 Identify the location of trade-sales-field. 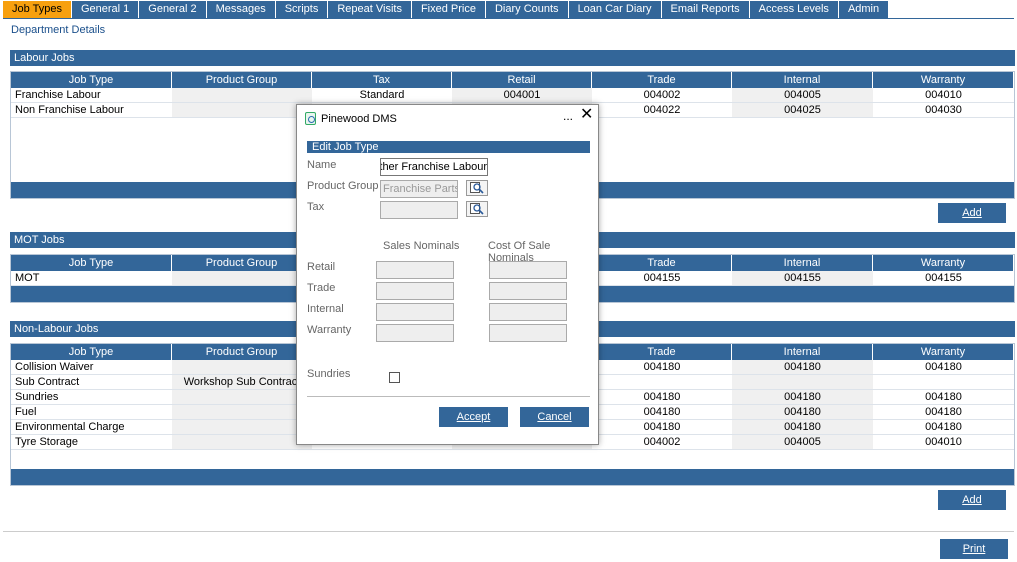
(415, 291).